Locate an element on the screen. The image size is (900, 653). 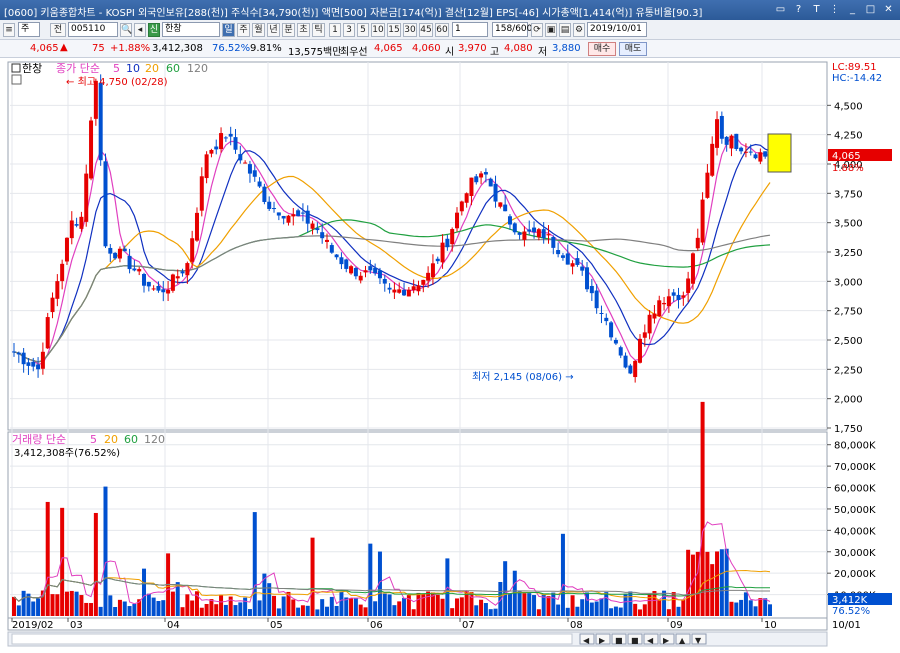
minute-3-button: 3 is located at coordinates (349, 30).